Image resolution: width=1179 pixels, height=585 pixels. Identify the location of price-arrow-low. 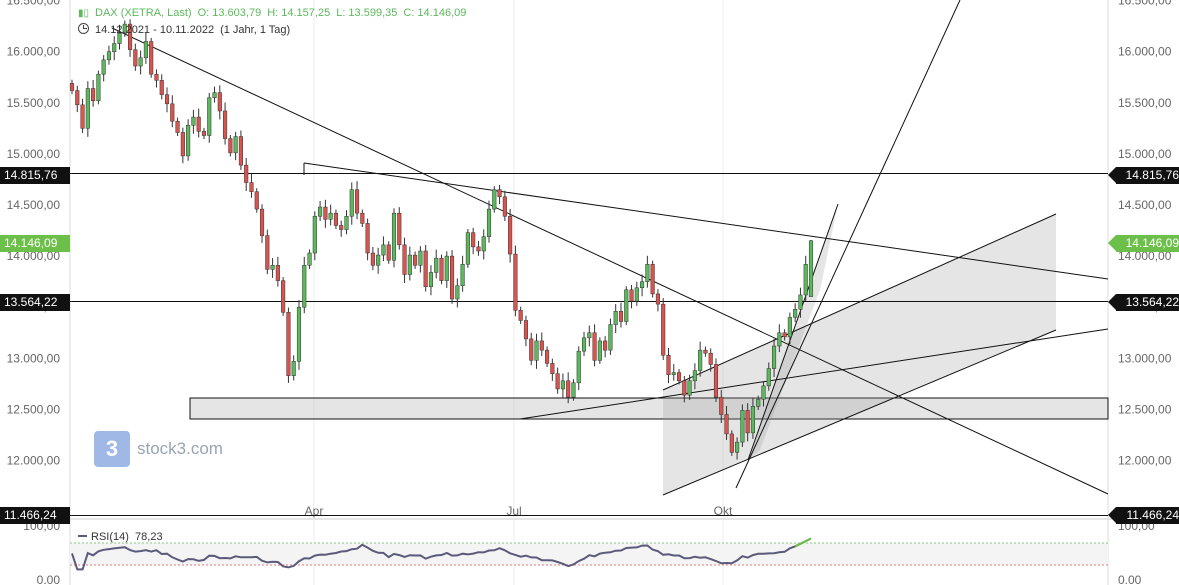
(1112, 515).